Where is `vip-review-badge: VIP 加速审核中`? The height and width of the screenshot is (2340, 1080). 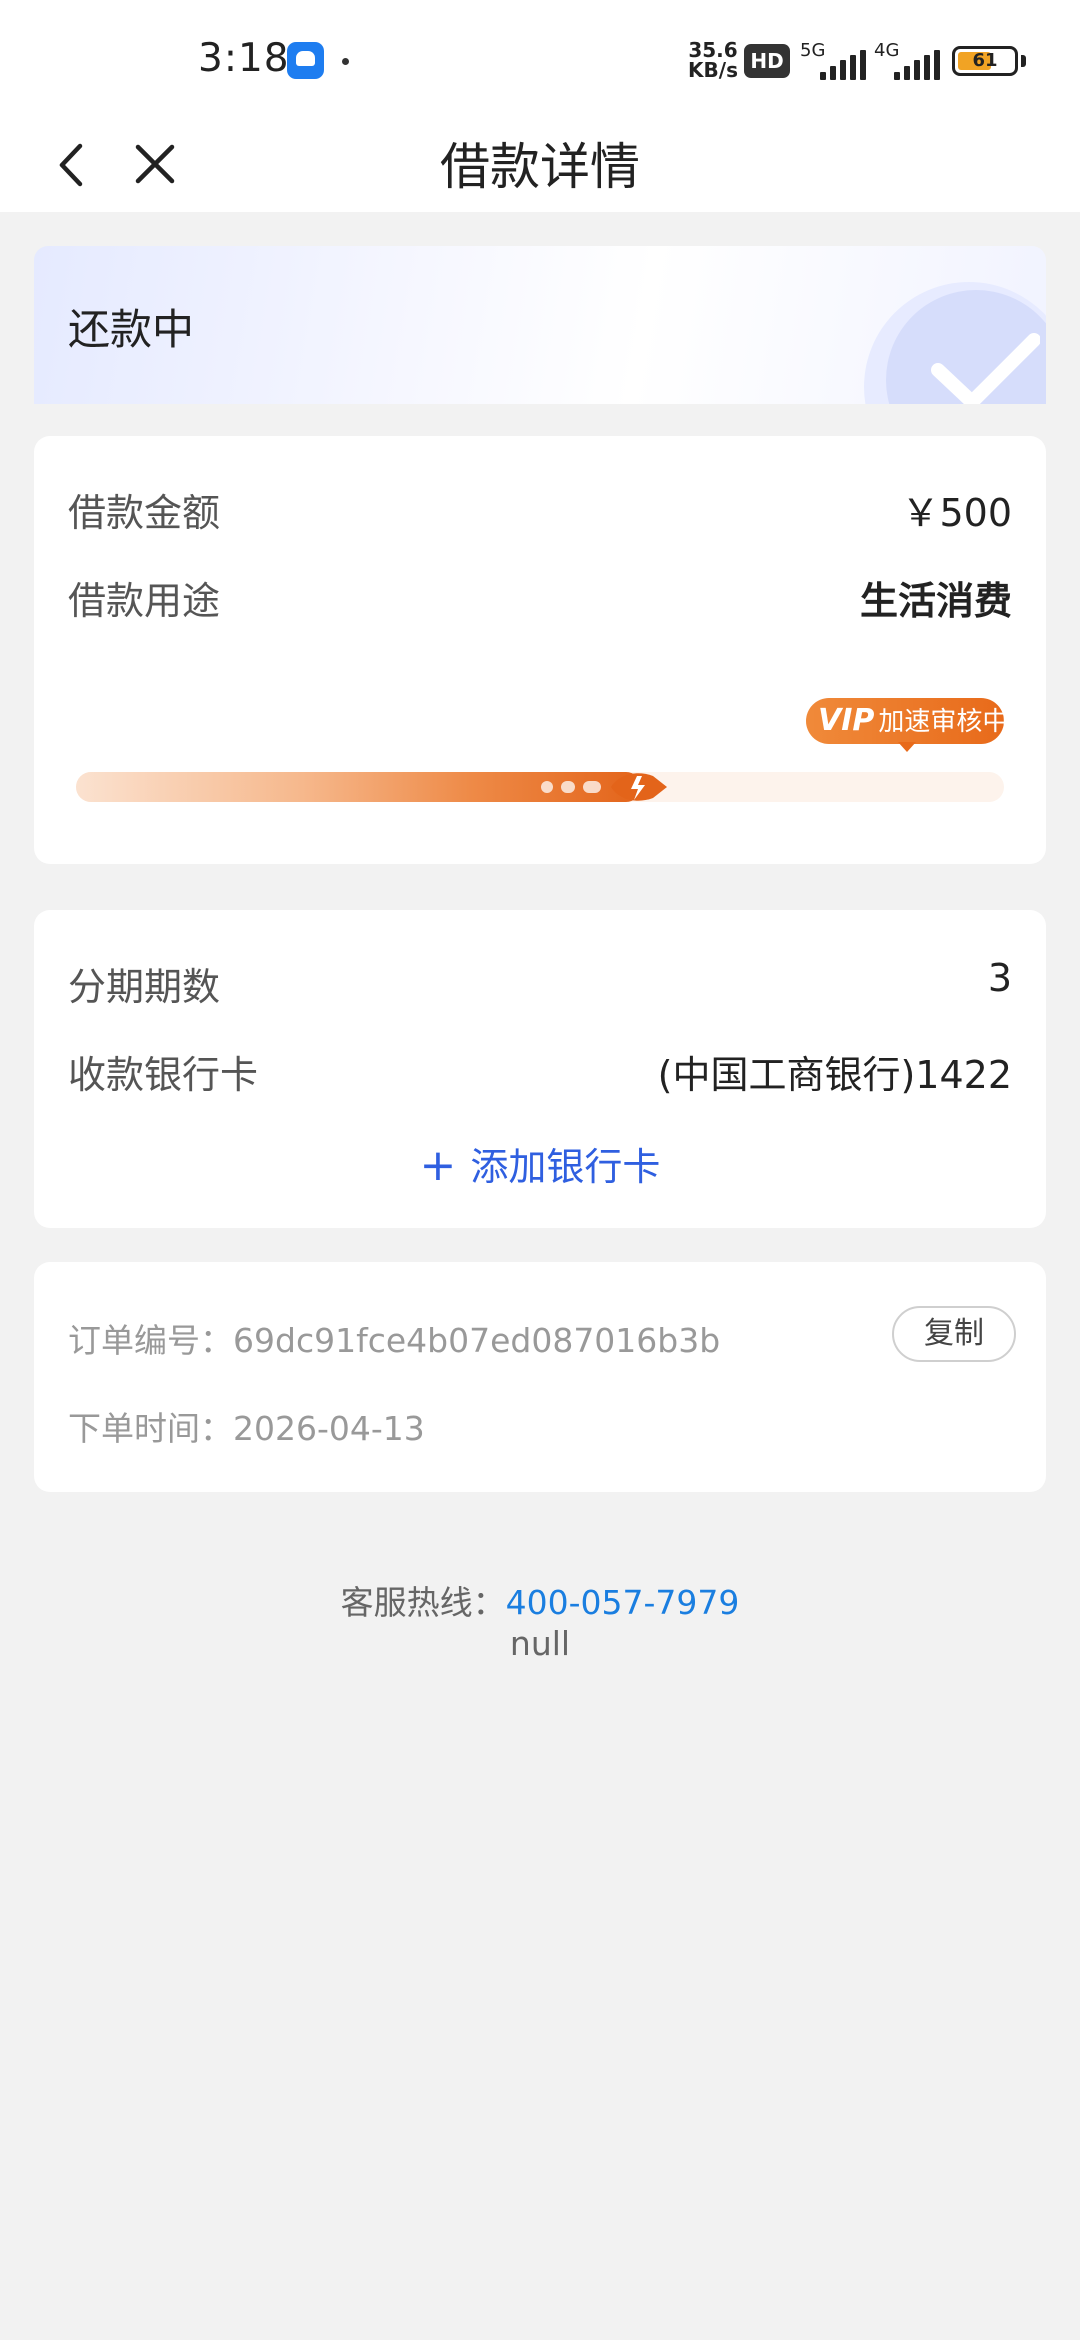
vip-review-badge: VIP 加速审核中 is located at coordinates (907, 721).